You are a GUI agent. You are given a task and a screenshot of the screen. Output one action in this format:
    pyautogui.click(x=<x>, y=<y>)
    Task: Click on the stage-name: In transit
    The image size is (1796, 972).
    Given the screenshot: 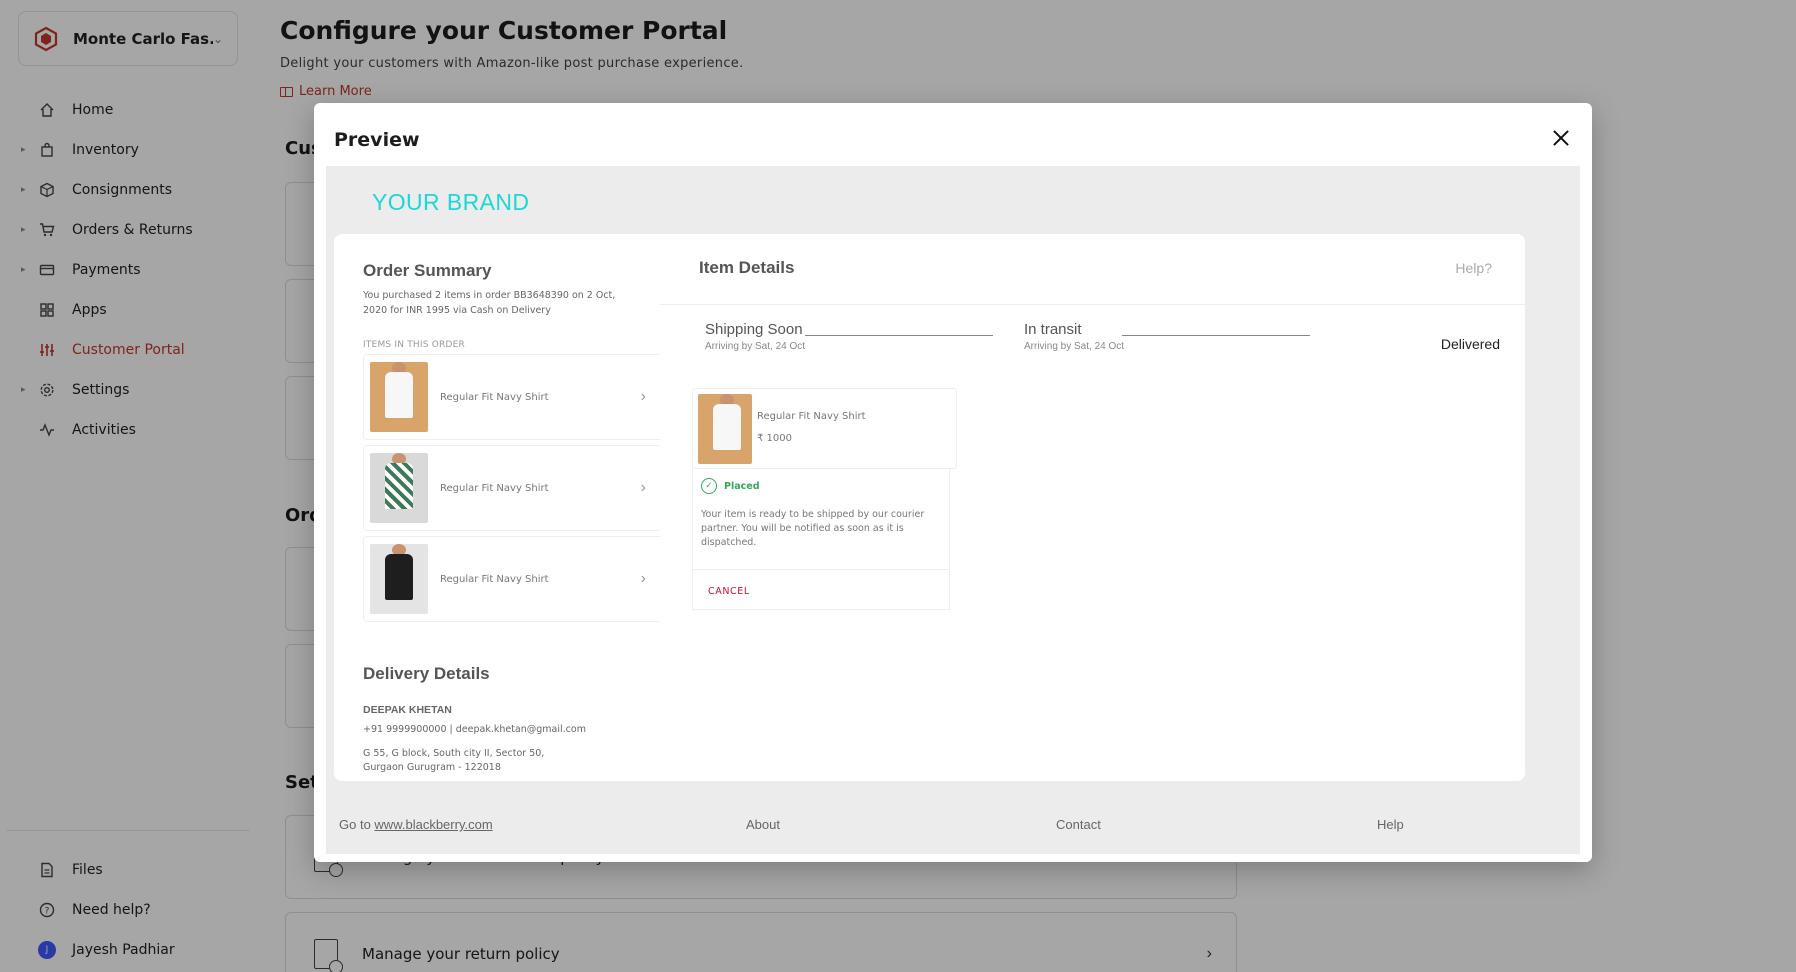 What is the action you would take?
    pyautogui.click(x=1053, y=329)
    